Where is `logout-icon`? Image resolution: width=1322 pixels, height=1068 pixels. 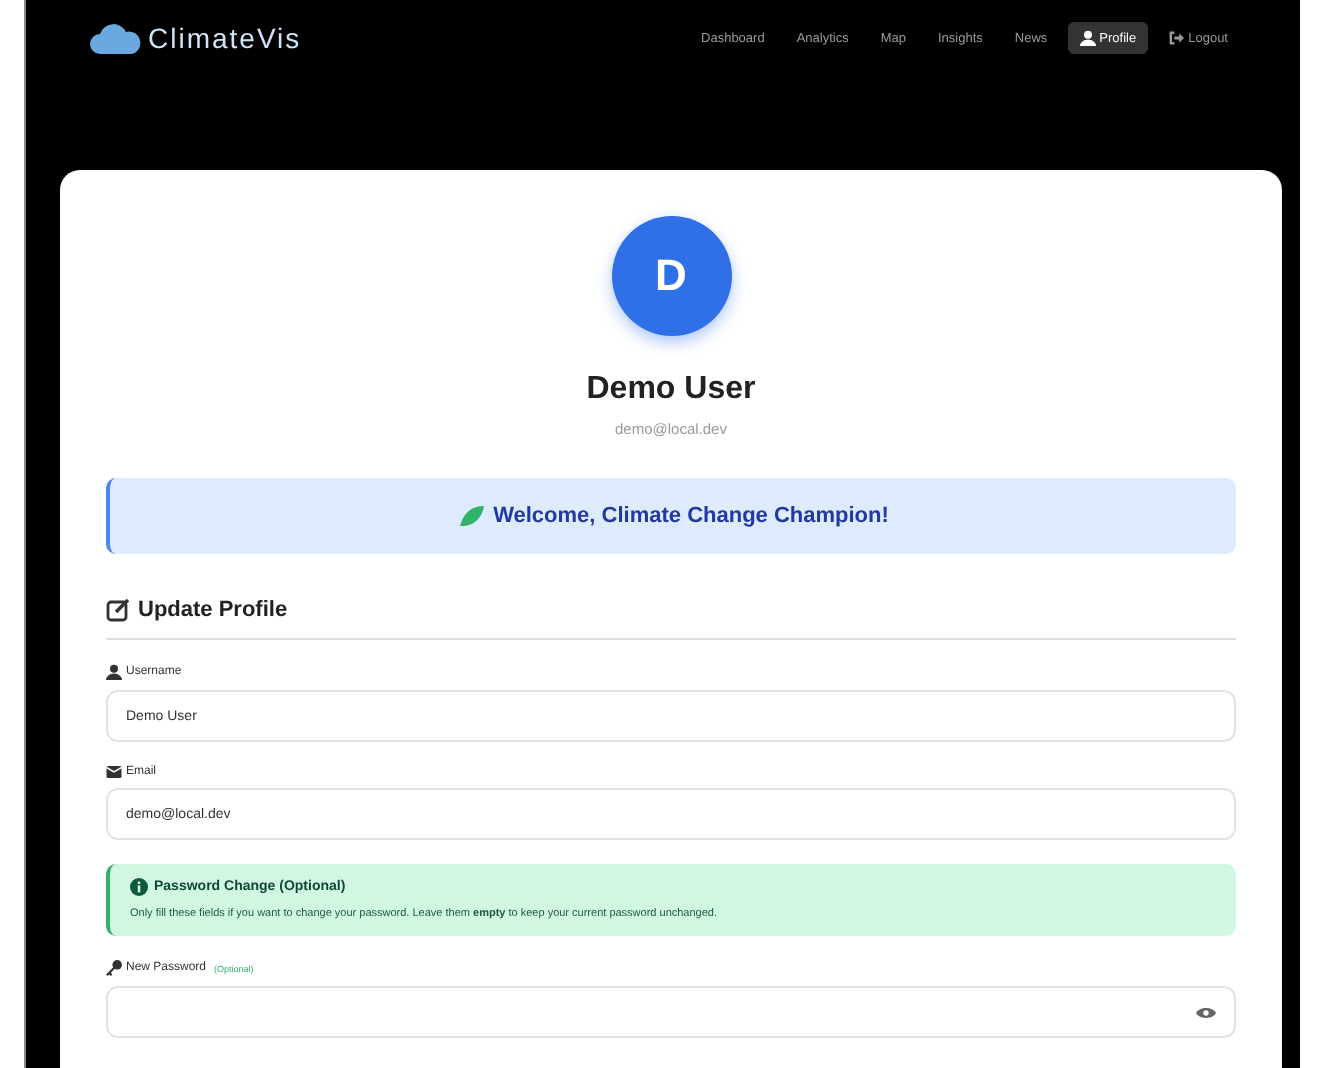
logout-icon is located at coordinates (1176, 38).